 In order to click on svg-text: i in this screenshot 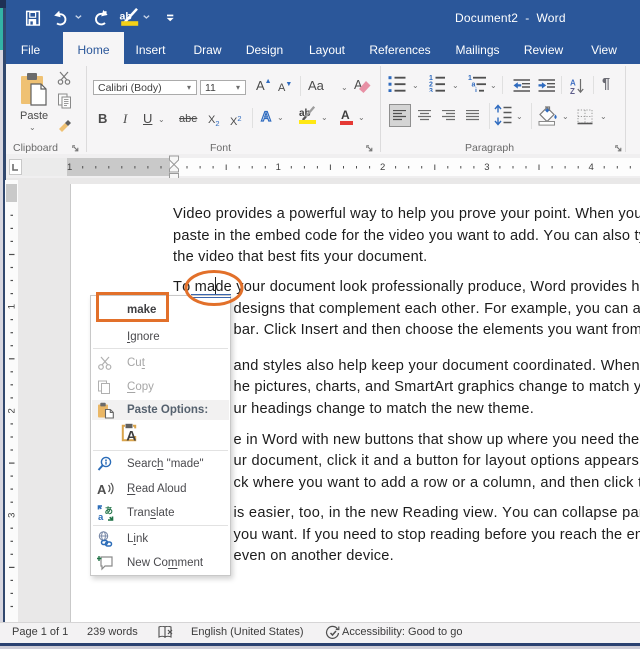, I will do `click(476, 90)`.